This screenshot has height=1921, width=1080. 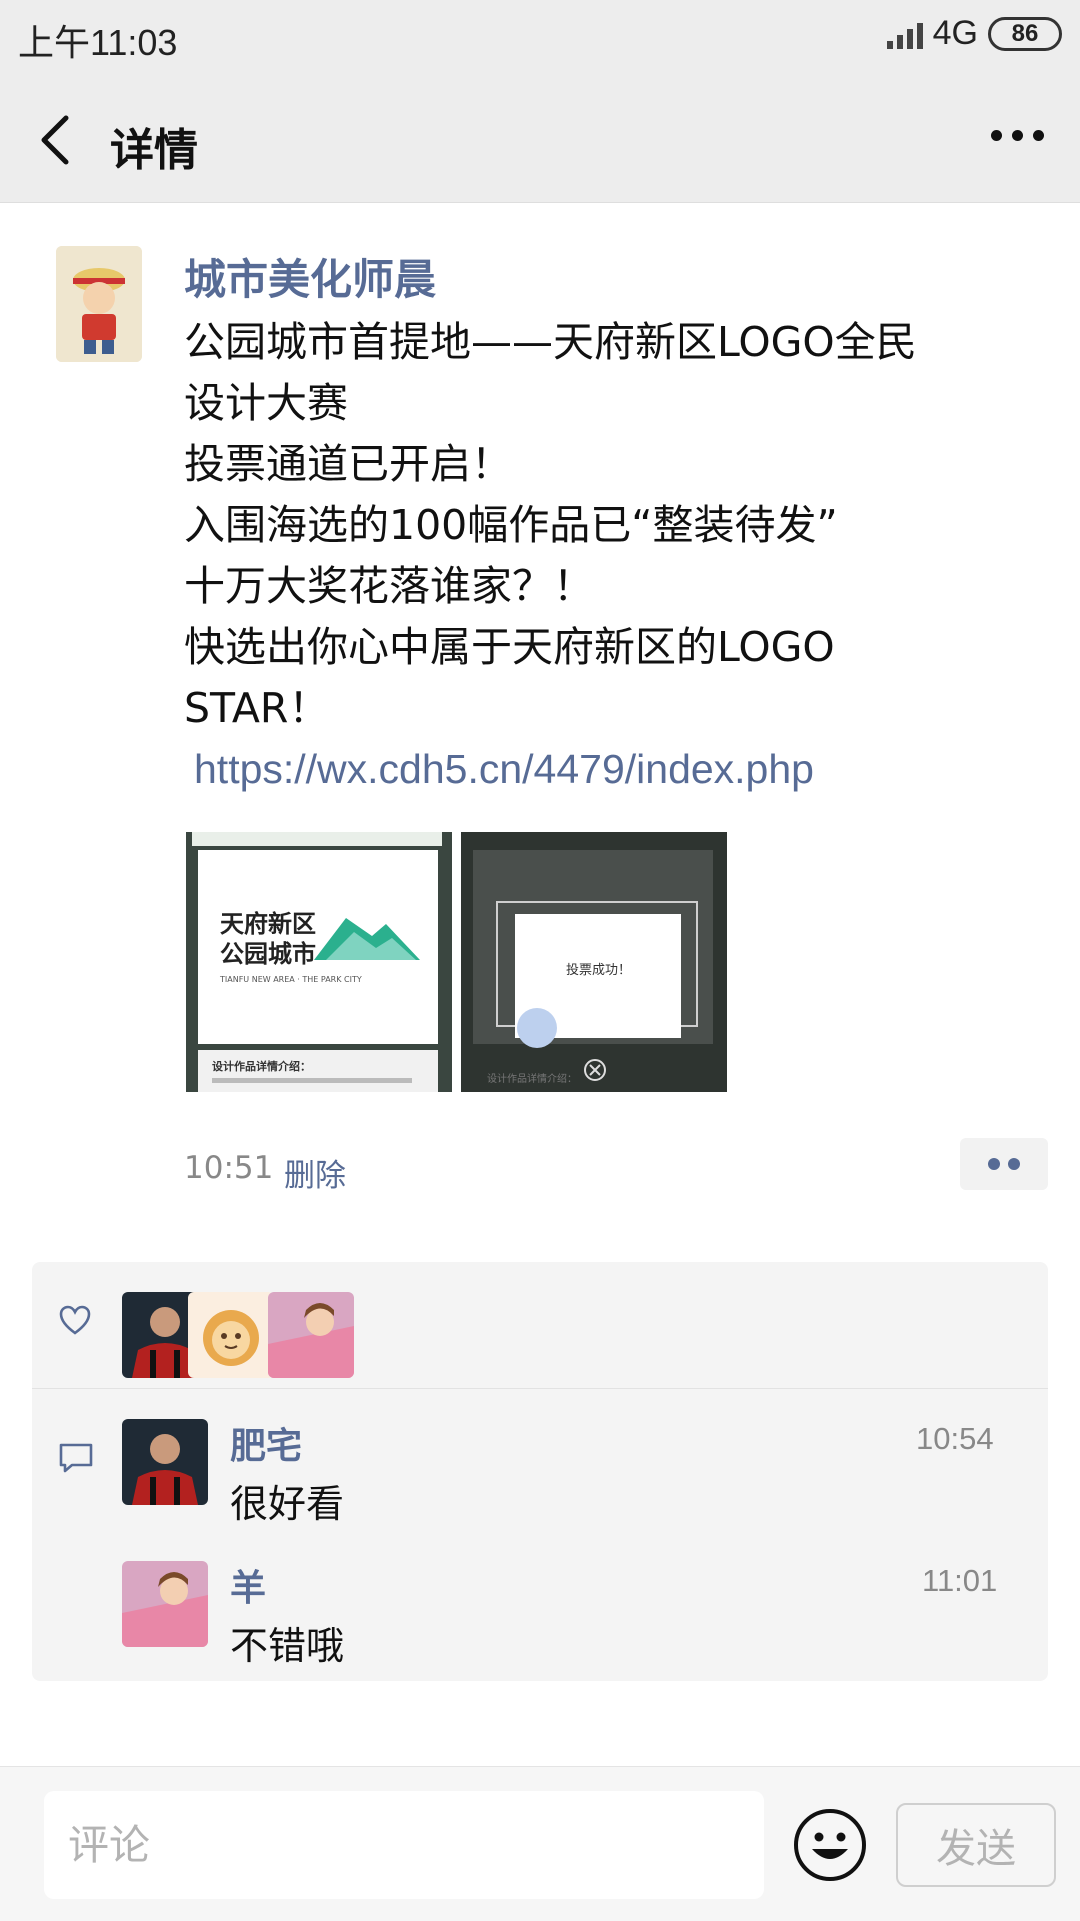 What do you see at coordinates (348, 464) in the screenshot?
I see `post-text-line: 投票通道已开启！` at bounding box center [348, 464].